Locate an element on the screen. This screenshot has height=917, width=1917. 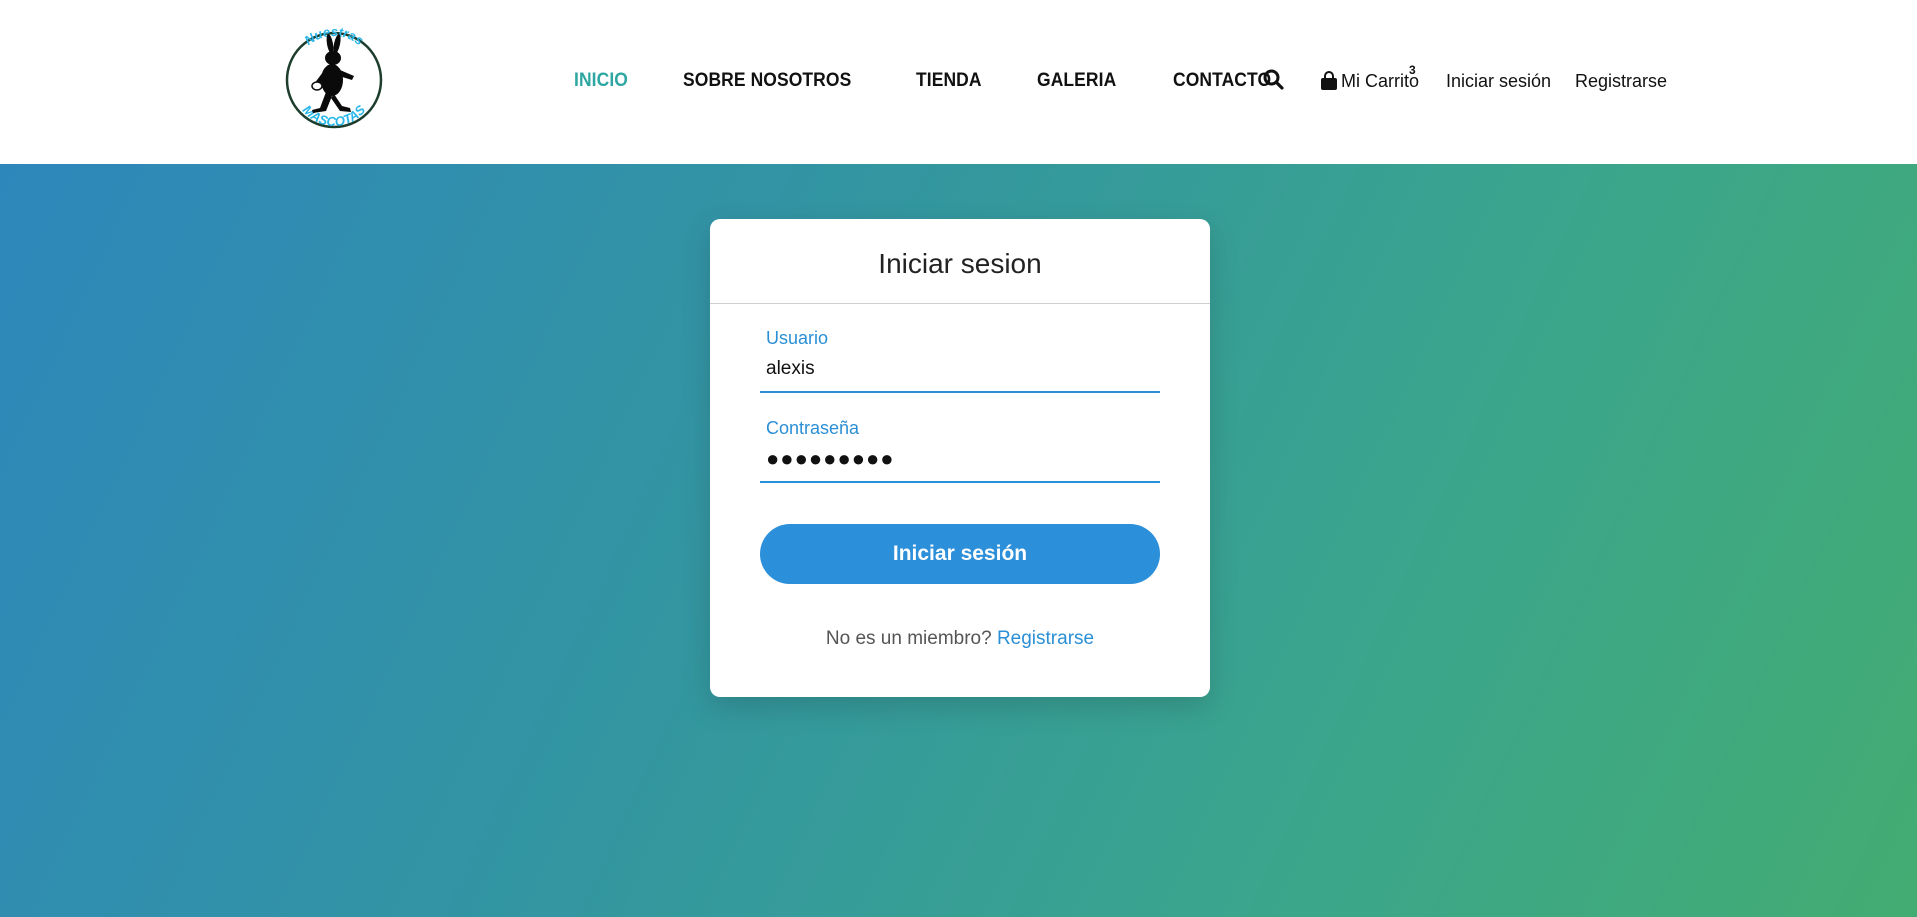
shopping-bag-icon is located at coordinates (1329, 80).